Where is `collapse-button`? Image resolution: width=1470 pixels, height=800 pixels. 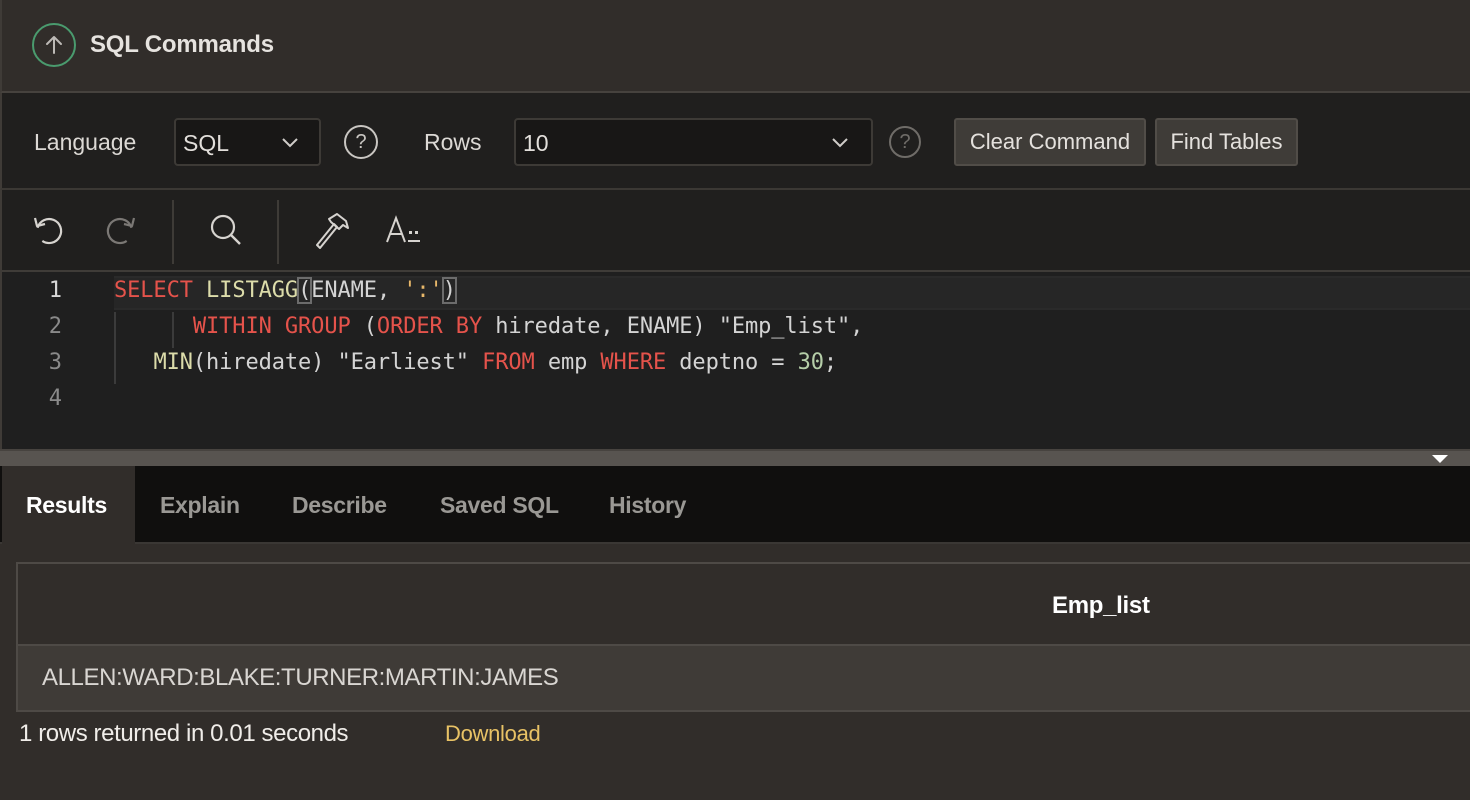
collapse-button is located at coordinates (54, 45).